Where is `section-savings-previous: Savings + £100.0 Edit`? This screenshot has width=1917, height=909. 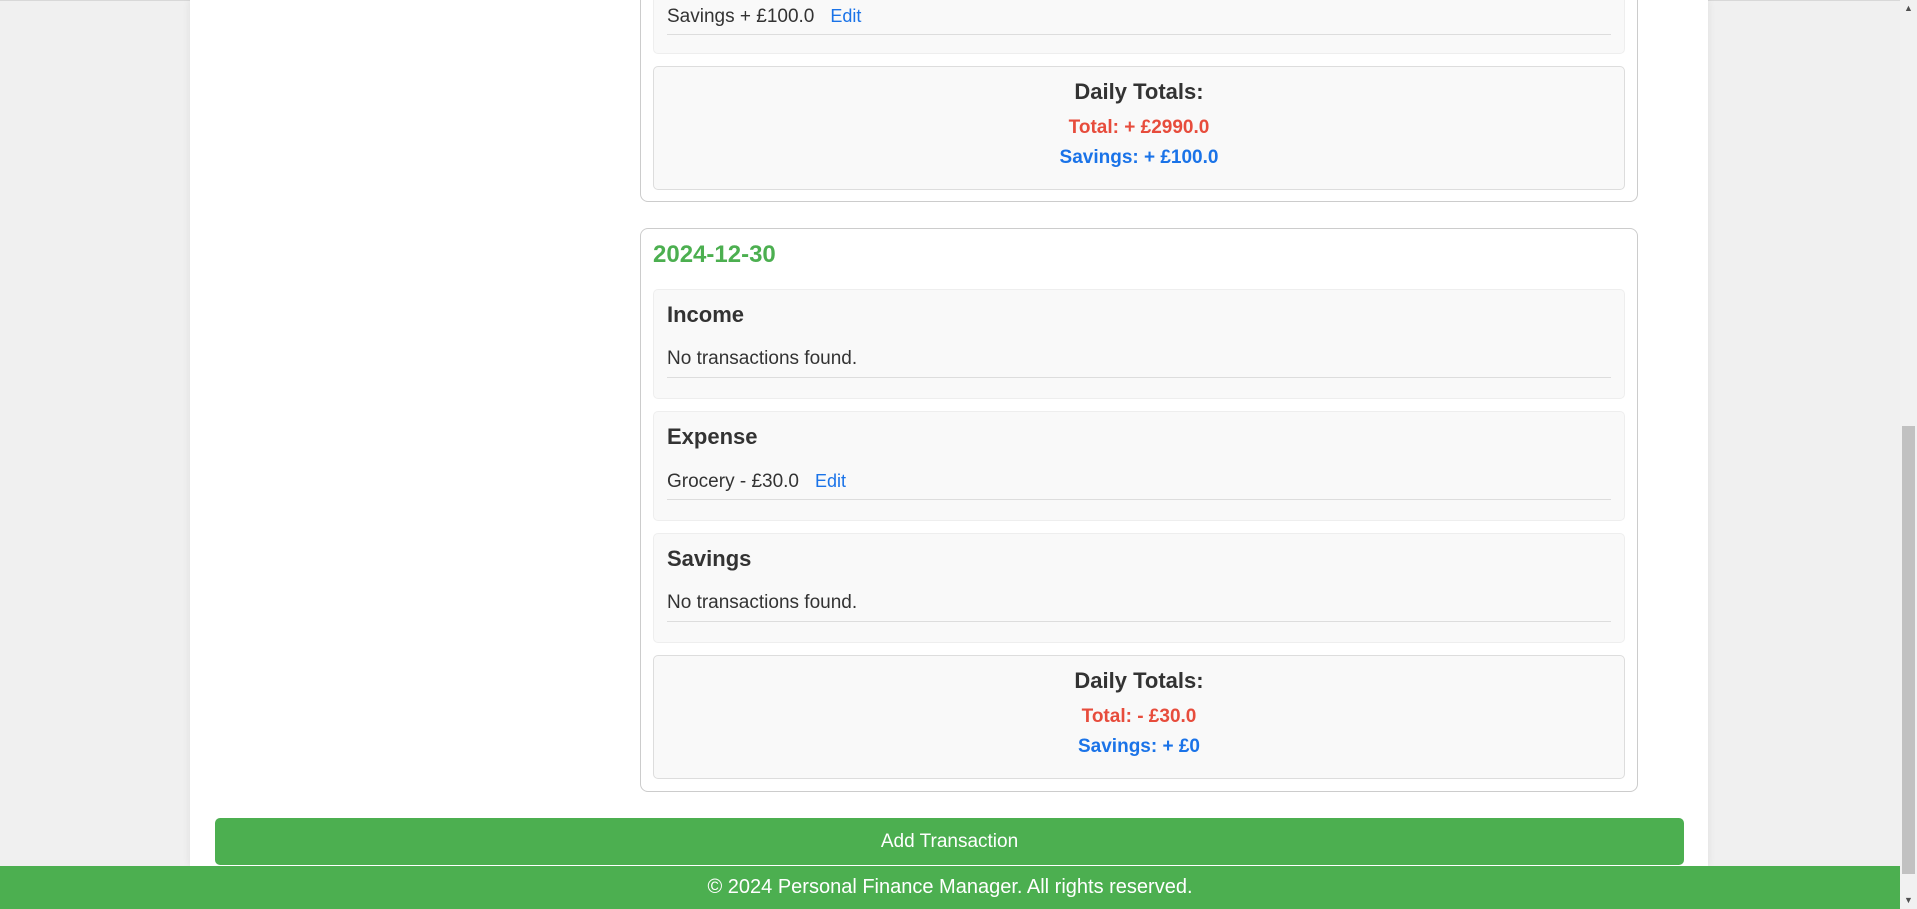
section-savings-previous: Savings + £100.0 Edit is located at coordinates (1139, 27).